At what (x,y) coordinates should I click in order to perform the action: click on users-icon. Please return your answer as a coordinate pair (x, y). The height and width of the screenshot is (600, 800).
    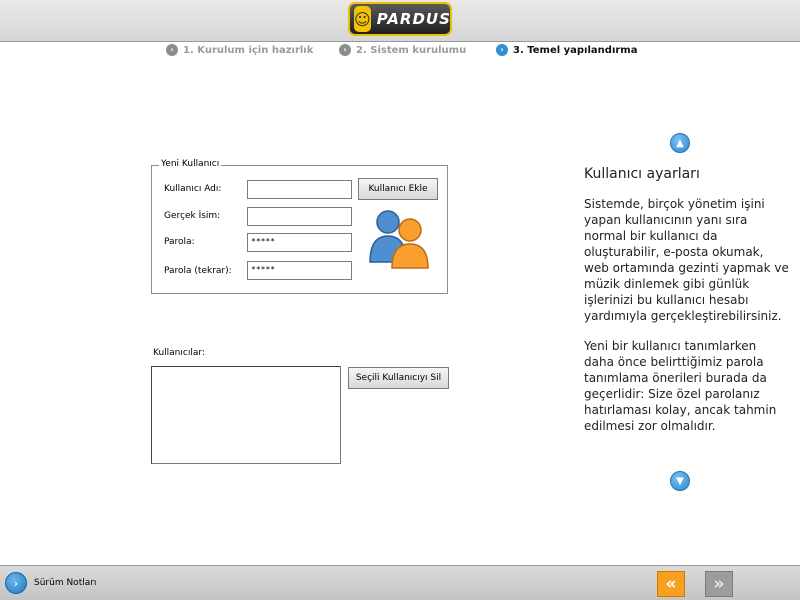
    Looking at the image, I should click on (399, 239).